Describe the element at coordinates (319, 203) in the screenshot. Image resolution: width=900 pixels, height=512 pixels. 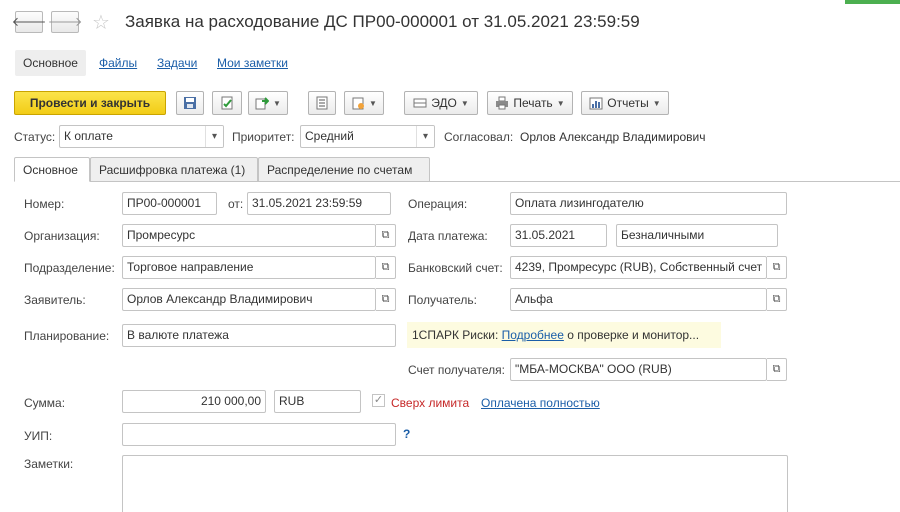
I see `date-field: 31.05.2021 23:59:59` at that location.